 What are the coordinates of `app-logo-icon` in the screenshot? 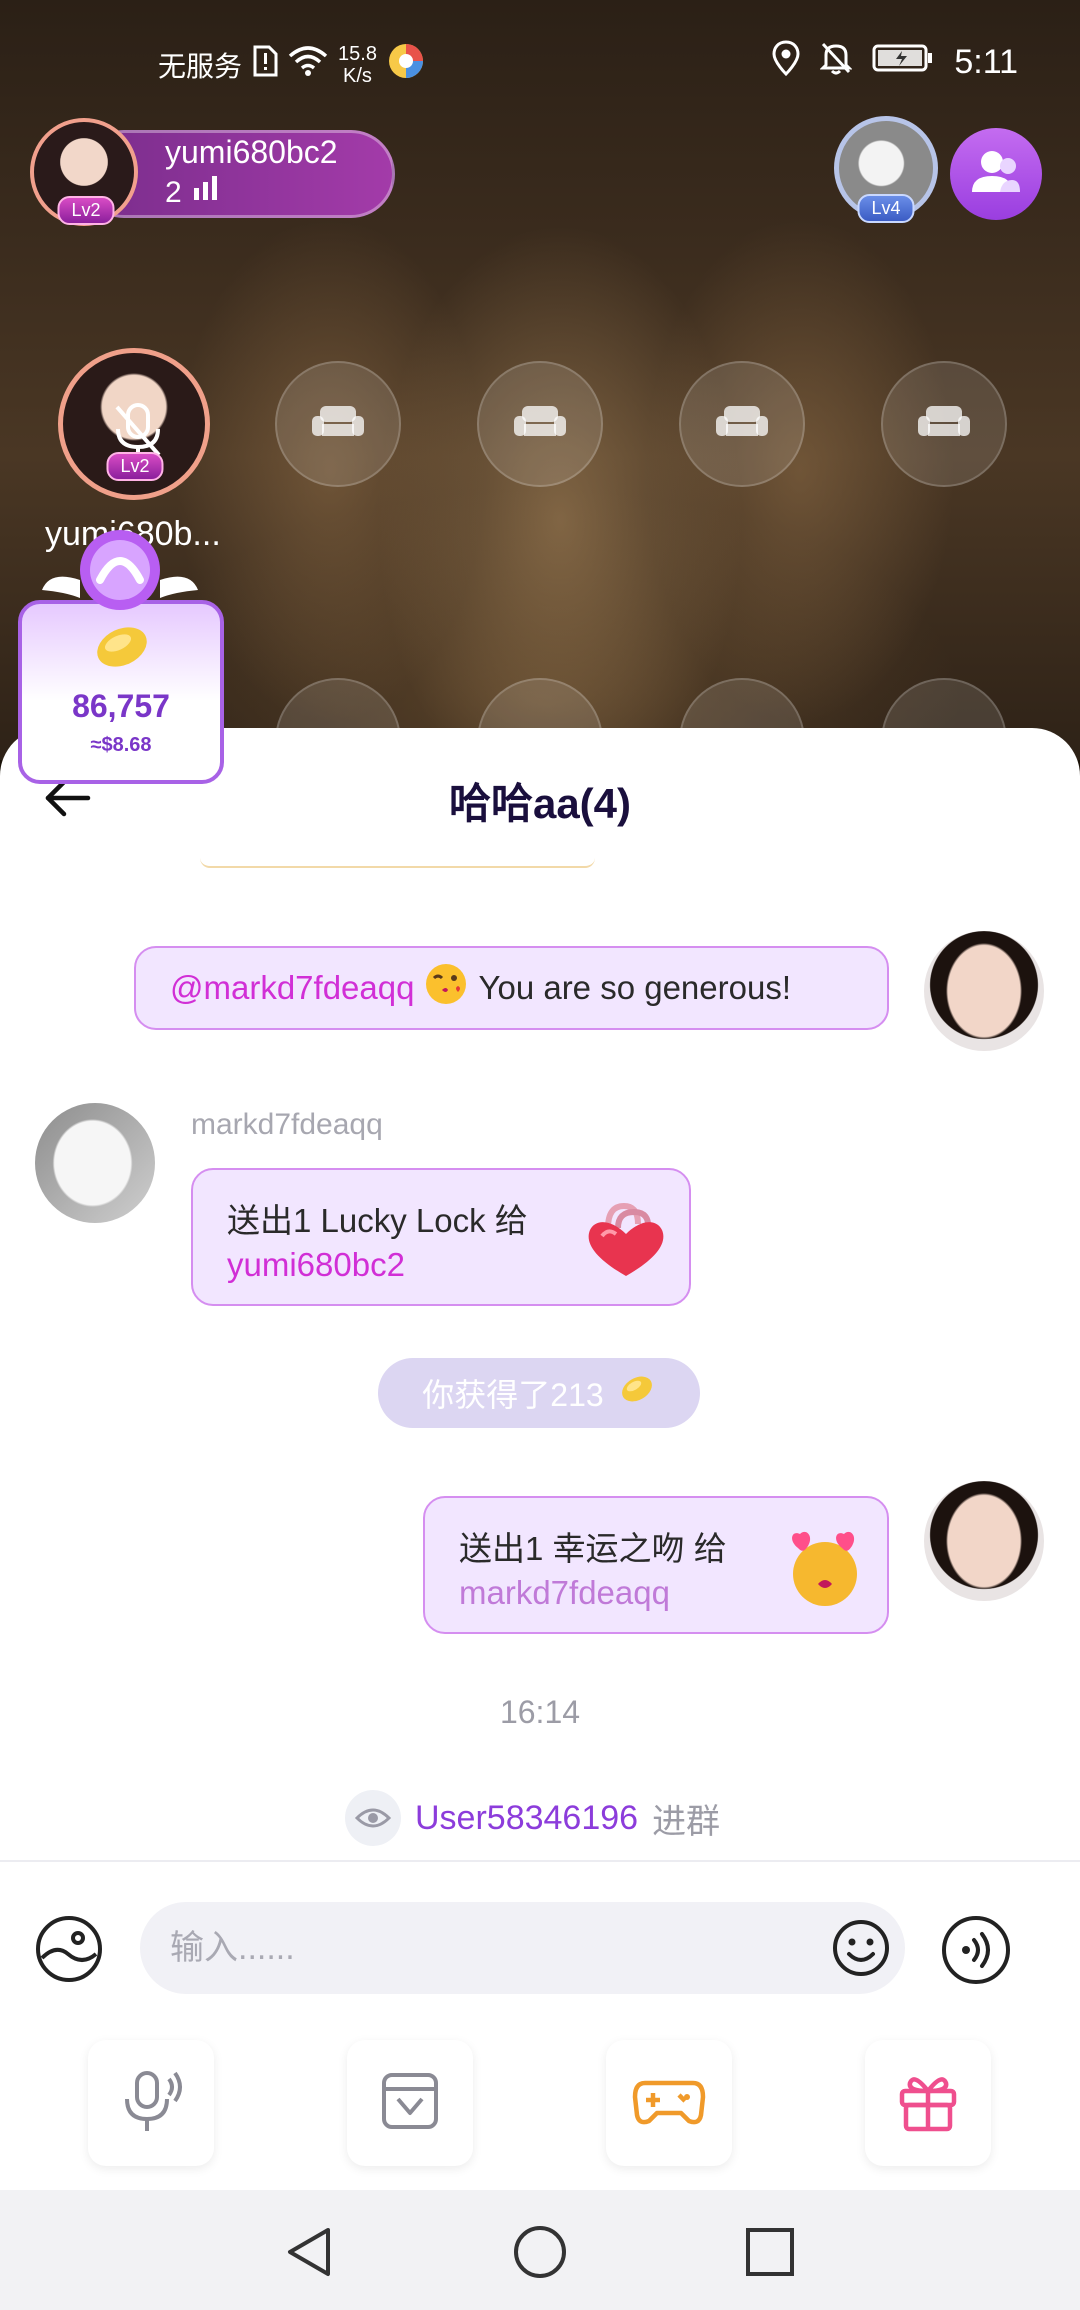 It's located at (406, 64).